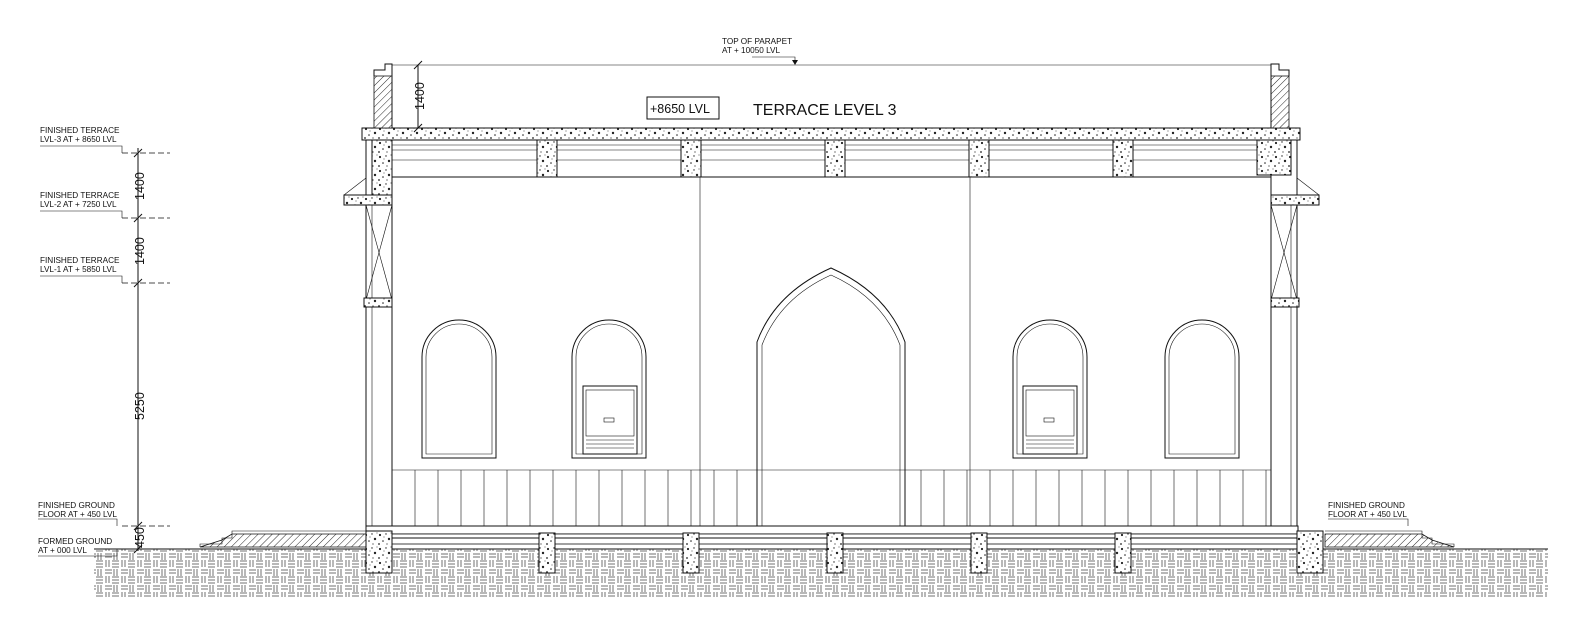 The image size is (1591, 633). Describe the element at coordinates (379, 552) in the screenshot. I see `footing-left` at that location.